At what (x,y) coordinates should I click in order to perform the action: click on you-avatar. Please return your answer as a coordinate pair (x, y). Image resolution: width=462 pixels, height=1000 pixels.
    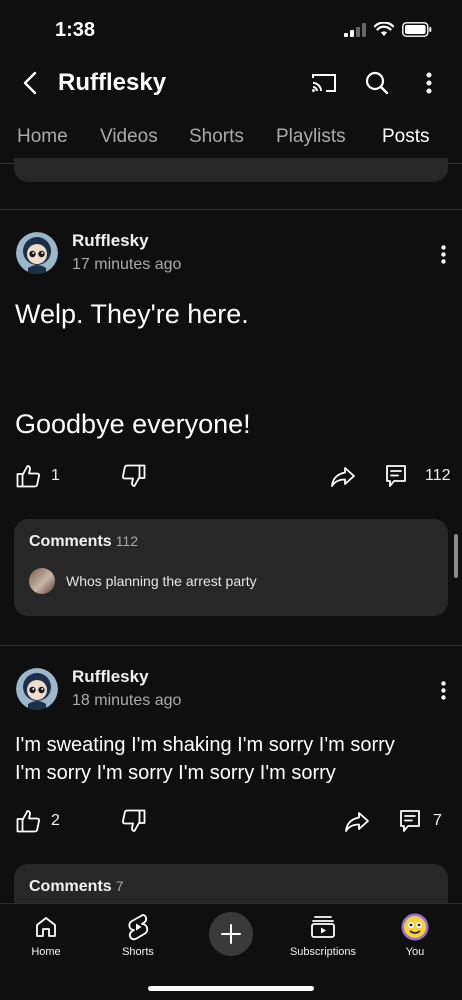
    Looking at the image, I should click on (415, 927).